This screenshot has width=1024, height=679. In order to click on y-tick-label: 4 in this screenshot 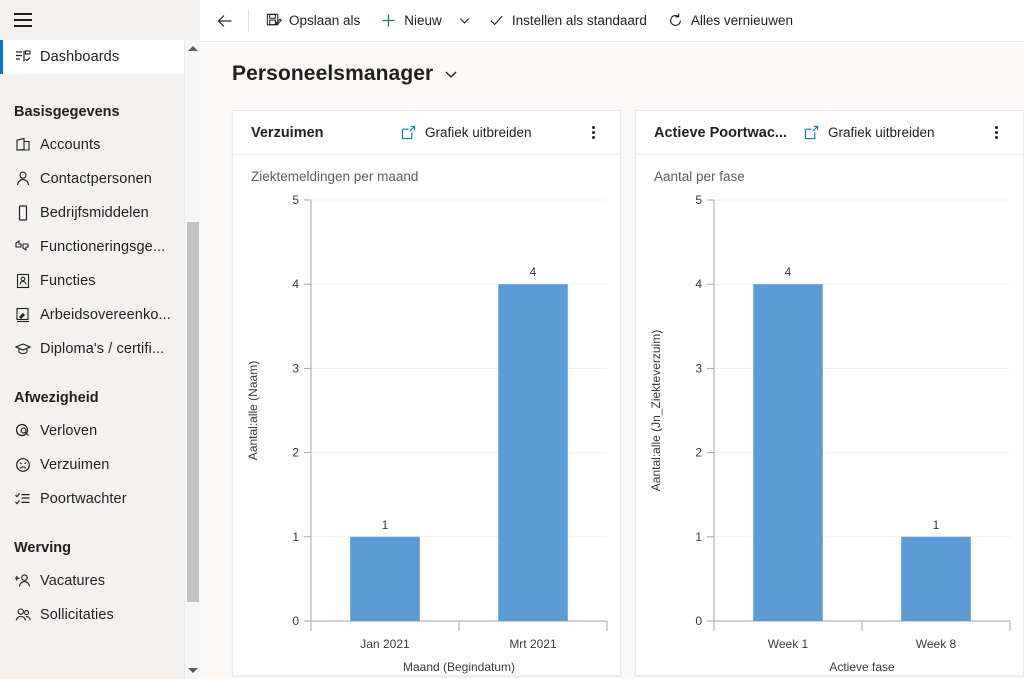, I will do `click(295, 284)`.